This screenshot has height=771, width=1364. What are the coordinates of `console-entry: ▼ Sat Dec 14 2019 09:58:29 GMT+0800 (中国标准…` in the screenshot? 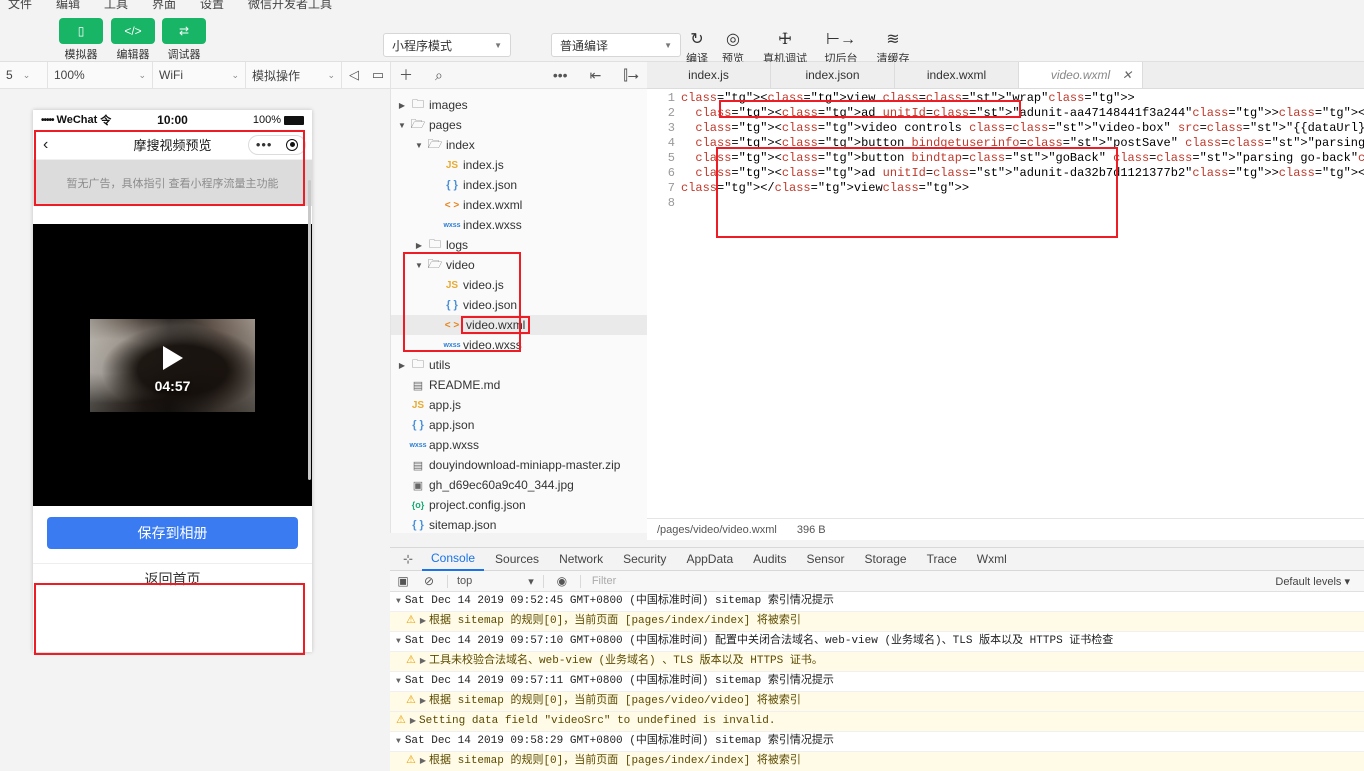 It's located at (877, 742).